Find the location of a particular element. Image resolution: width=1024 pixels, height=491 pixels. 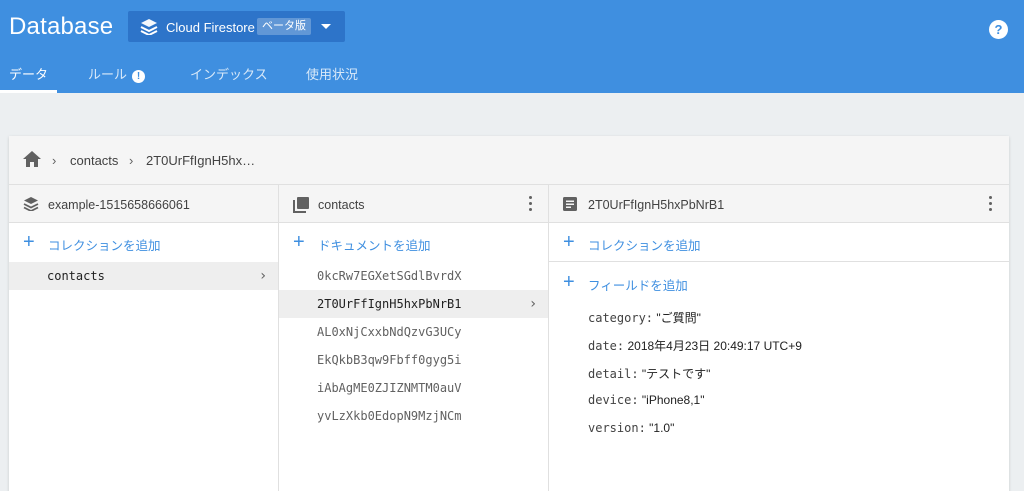

document-id: iAbAgME0ZJIZNMTM0auV is located at coordinates (389, 388).